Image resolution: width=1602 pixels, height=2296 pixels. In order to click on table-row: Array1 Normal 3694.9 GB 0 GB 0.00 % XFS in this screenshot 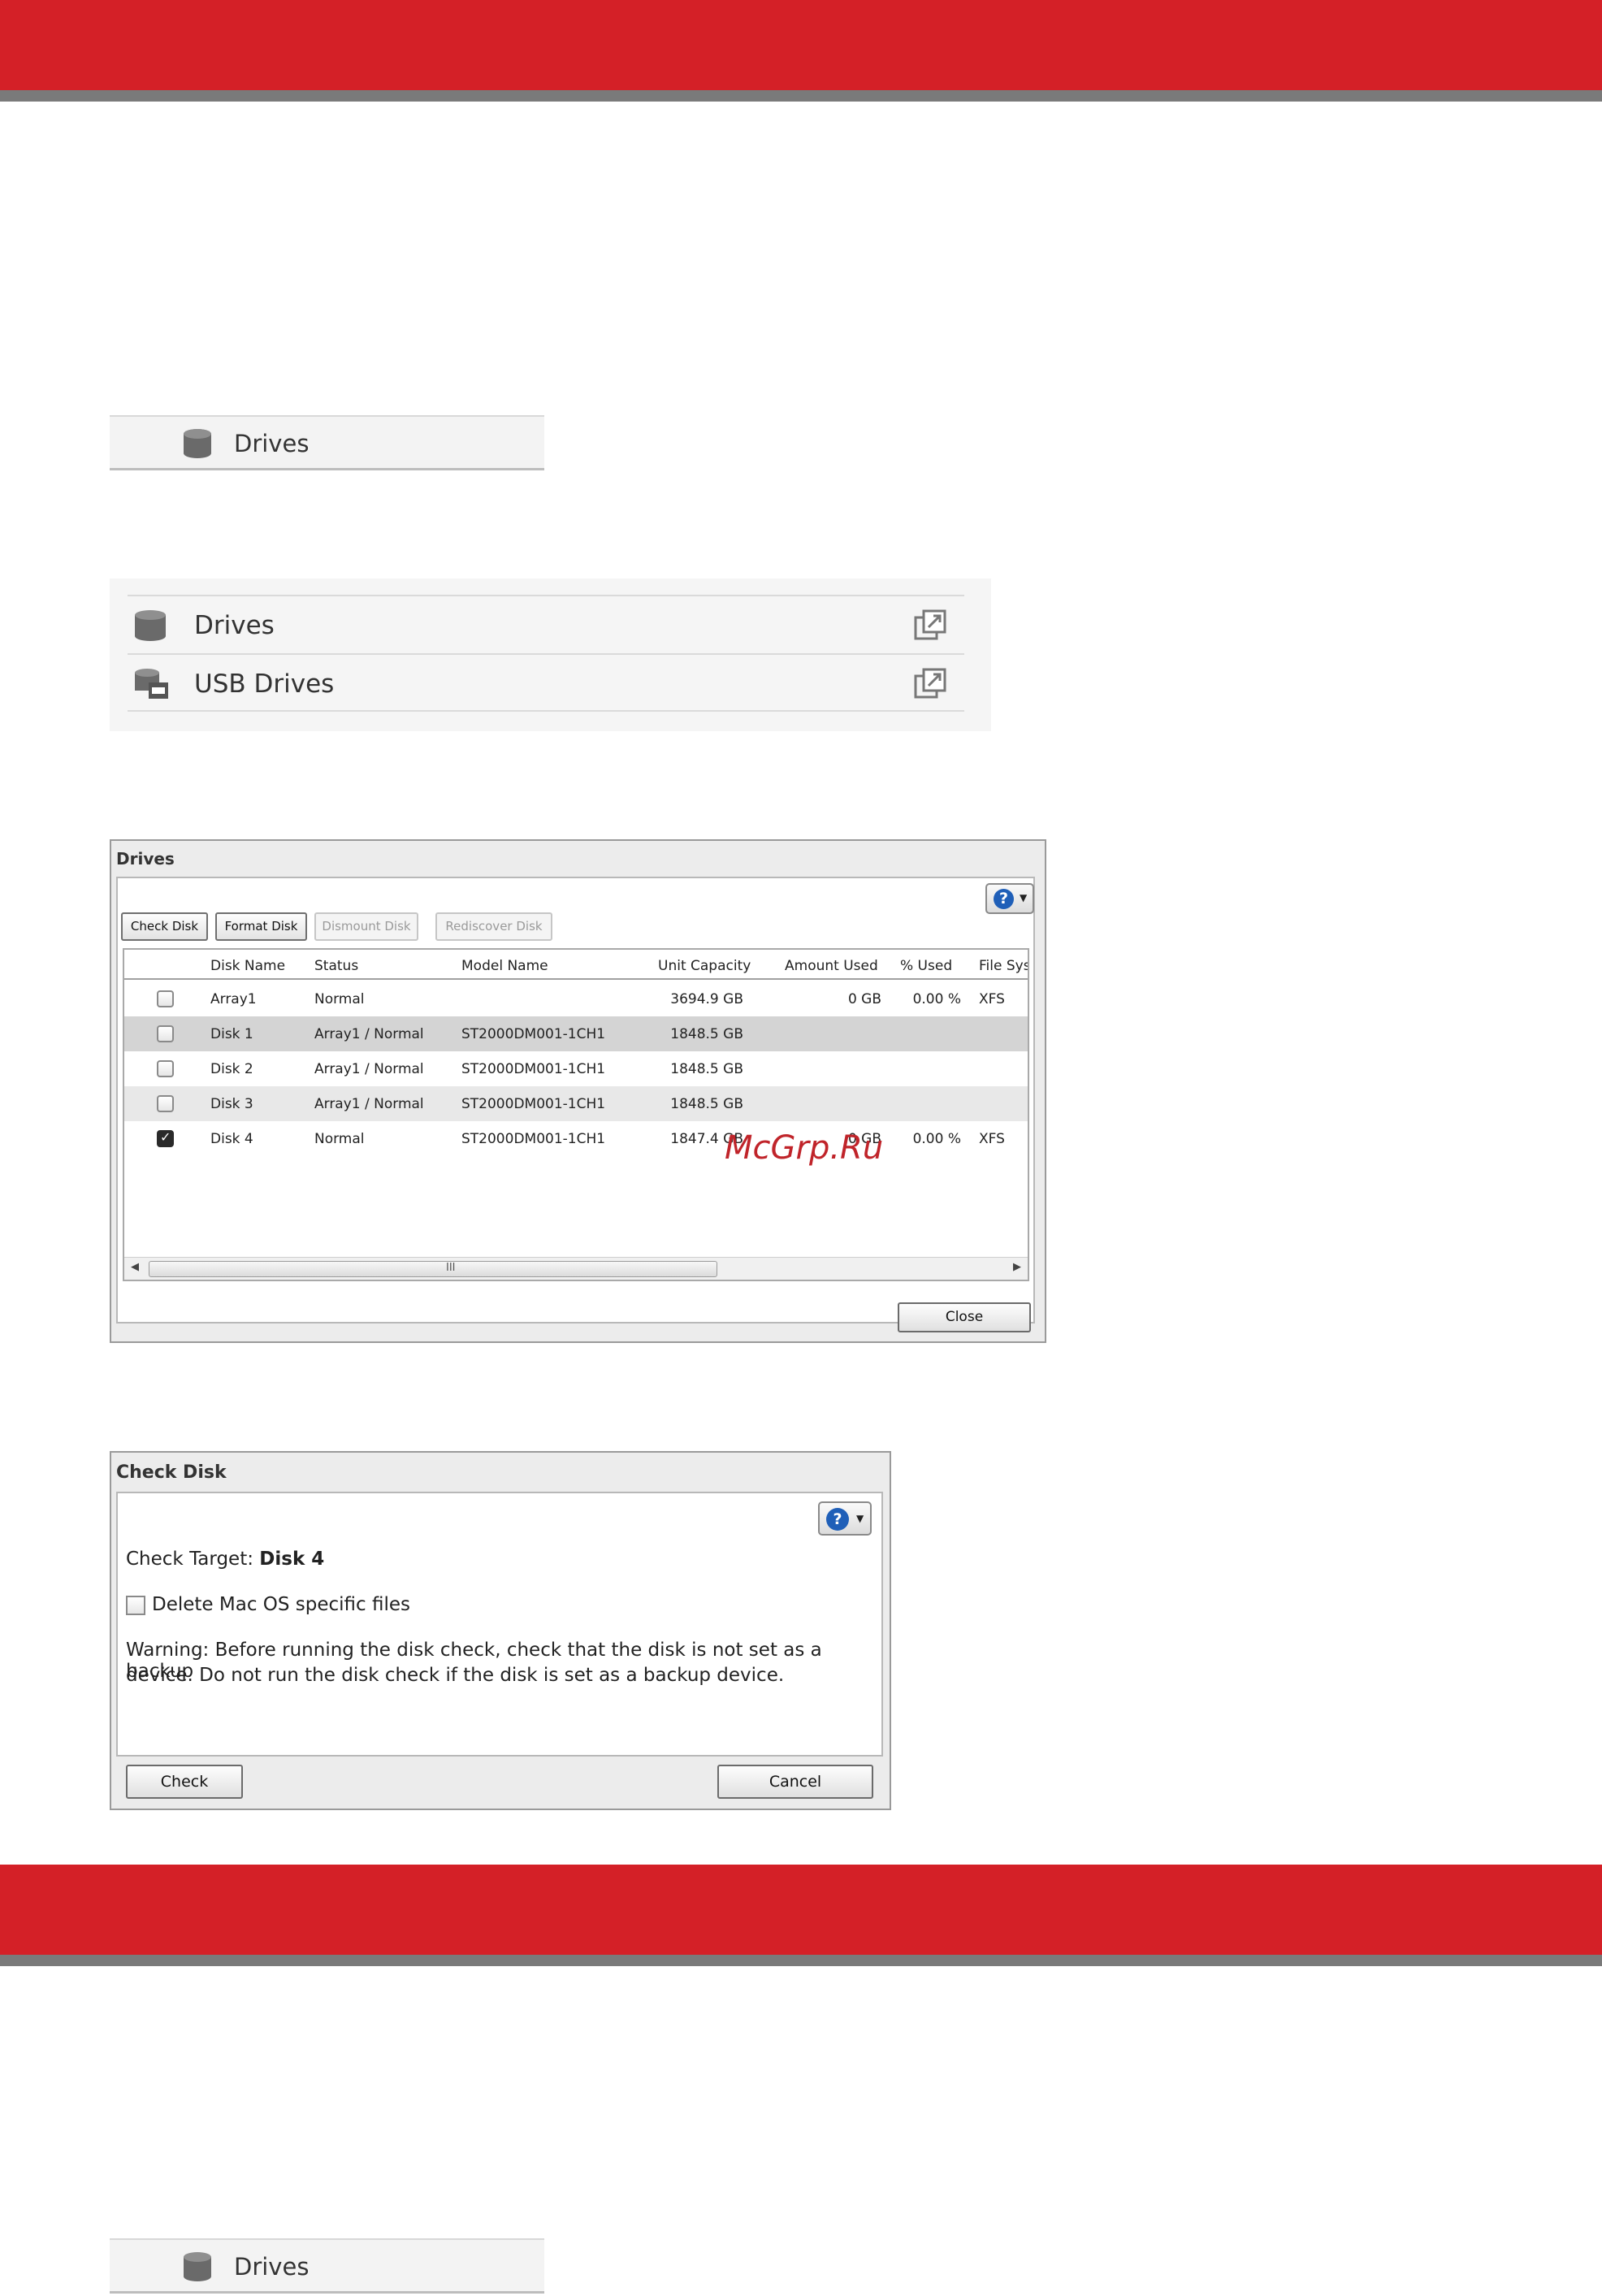, I will do `click(576, 998)`.